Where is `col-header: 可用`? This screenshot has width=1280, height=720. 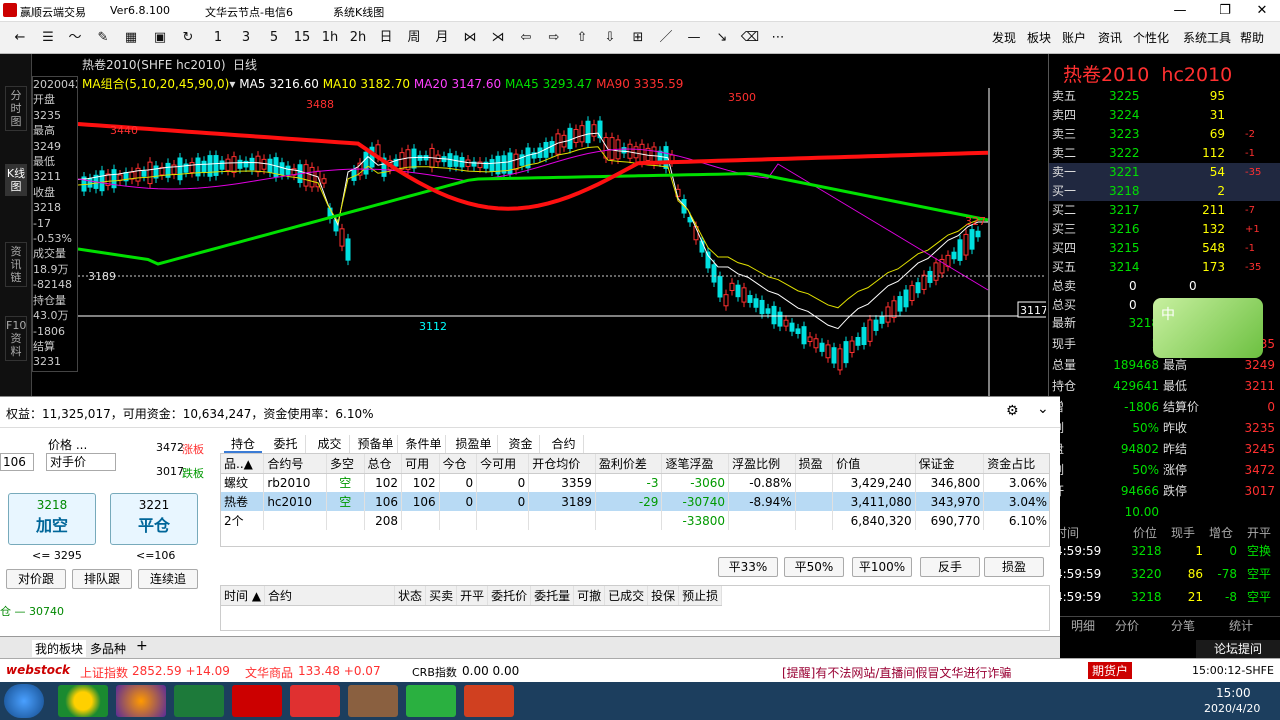 col-header: 可用 is located at coordinates (420, 464).